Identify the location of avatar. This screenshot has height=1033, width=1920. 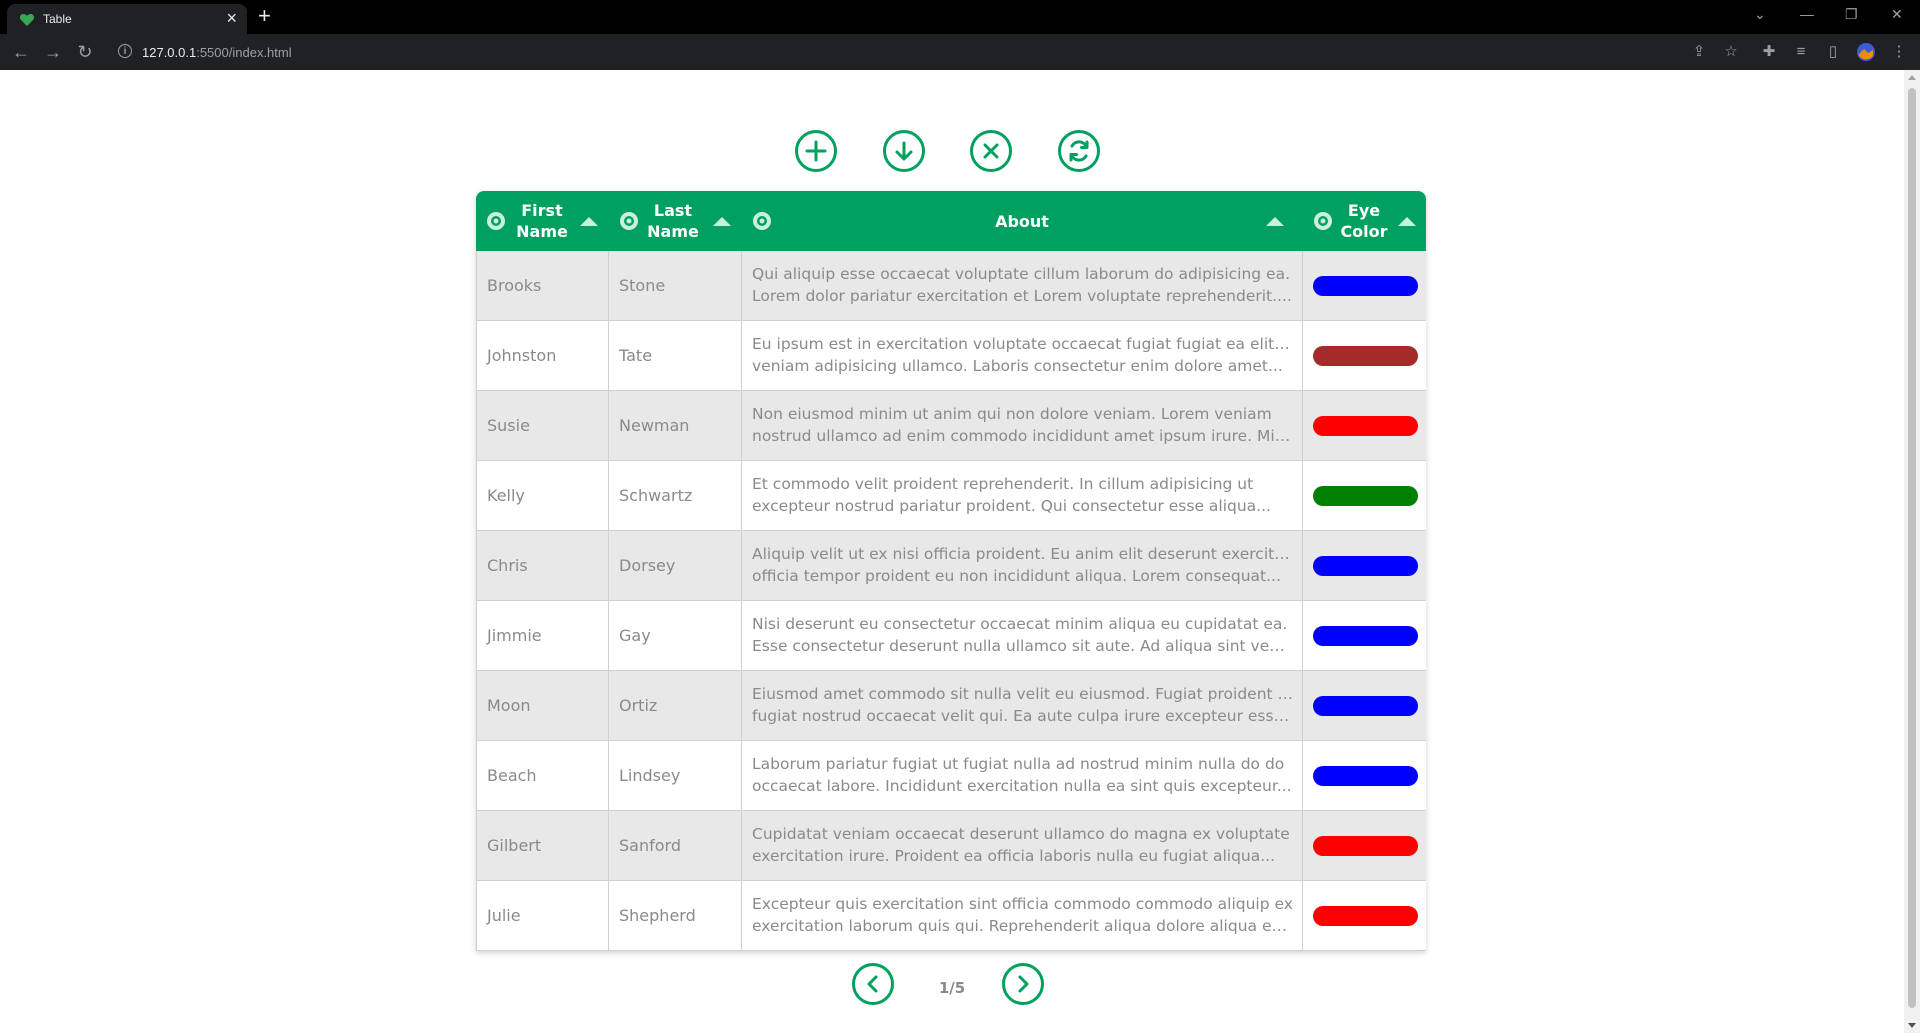
(1866, 52).